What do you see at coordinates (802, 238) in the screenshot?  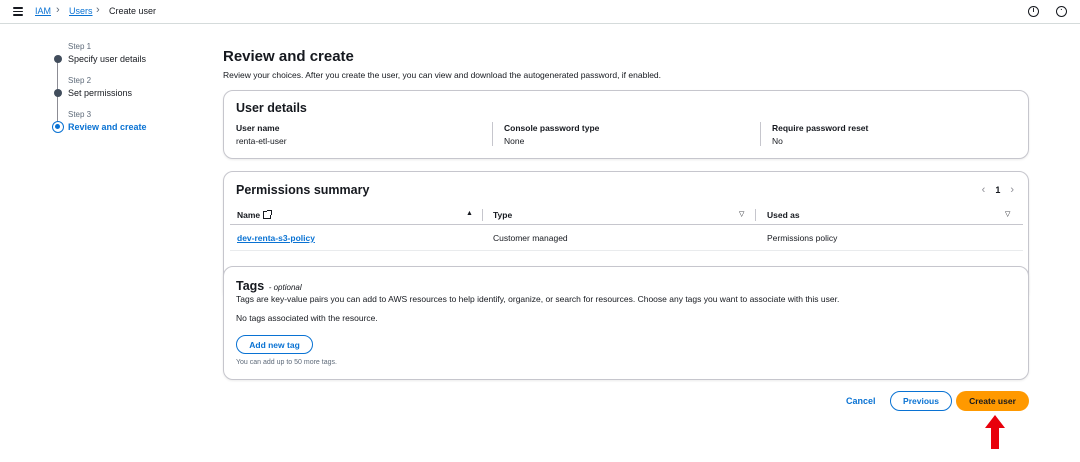 I see `policy-used-as: Permissions policy` at bounding box center [802, 238].